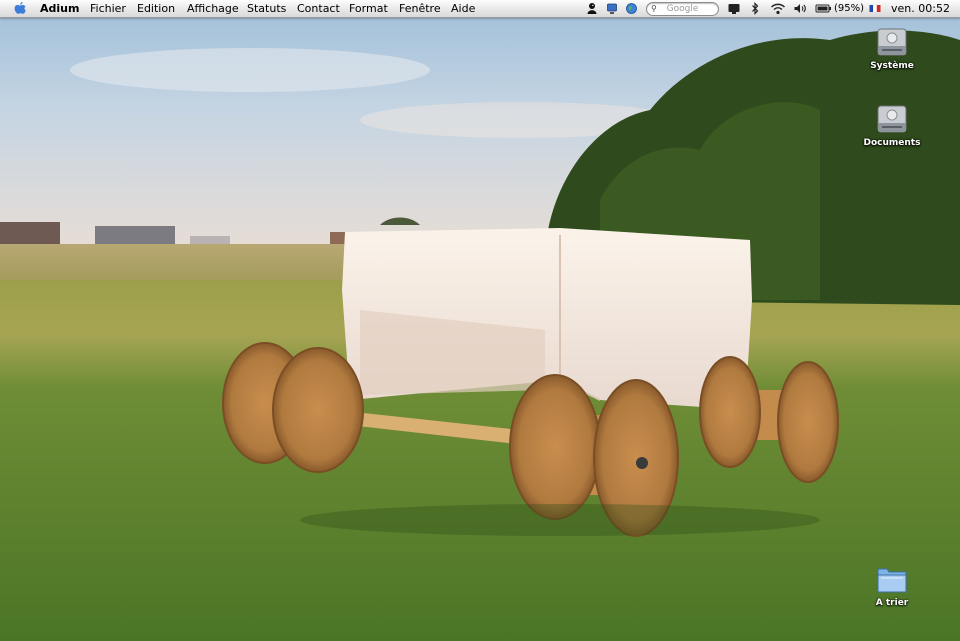  I want to click on battery-percentage: (95%), so click(849, 8).